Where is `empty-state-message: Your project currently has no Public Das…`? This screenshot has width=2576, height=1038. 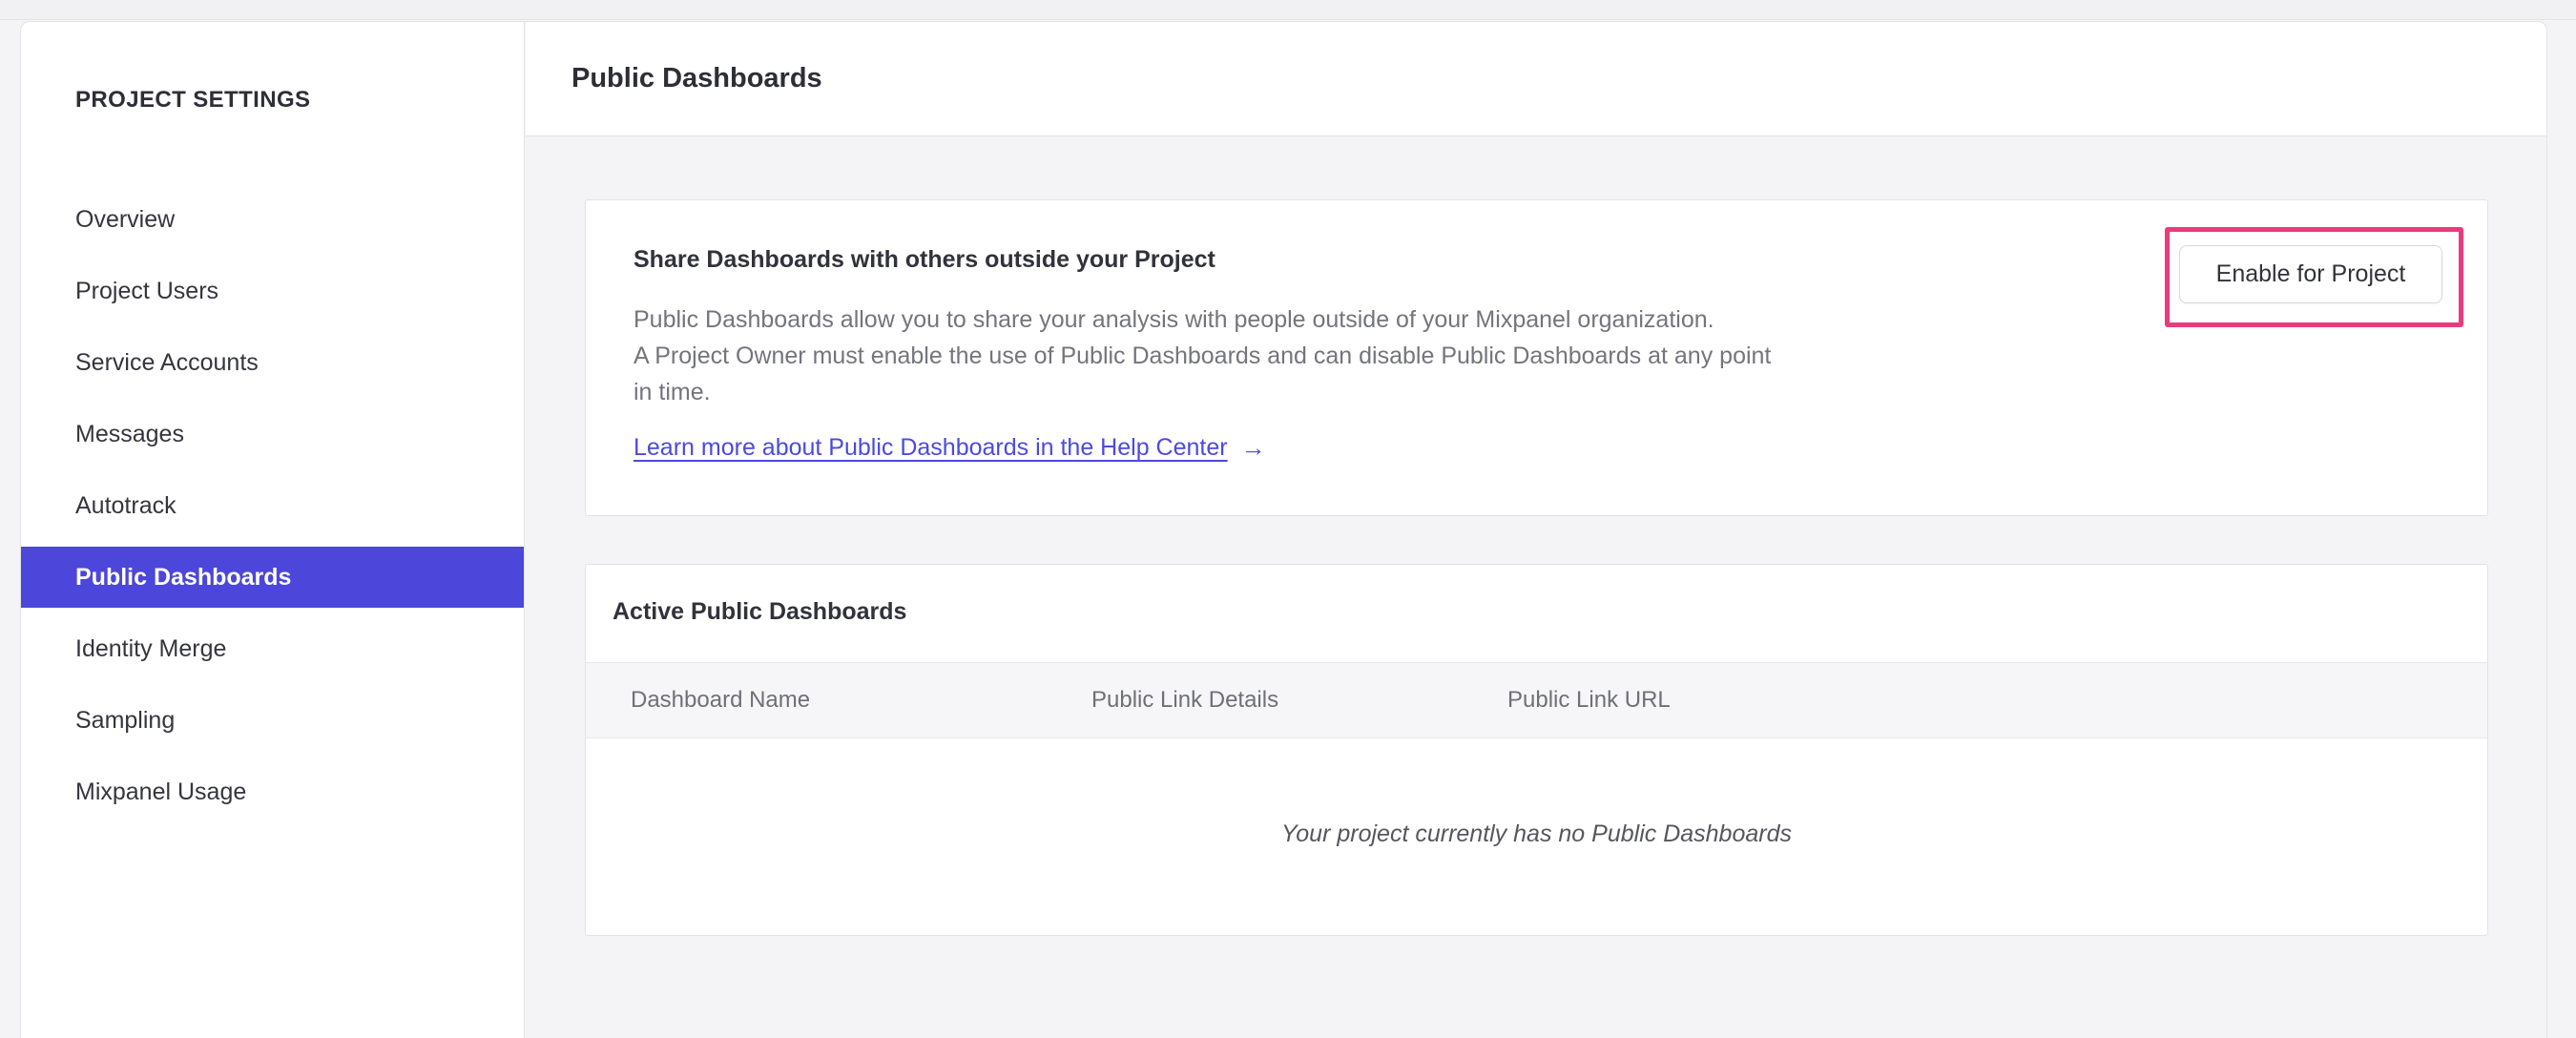
empty-state-message: Your project currently has no Public Das… is located at coordinates (1536, 833).